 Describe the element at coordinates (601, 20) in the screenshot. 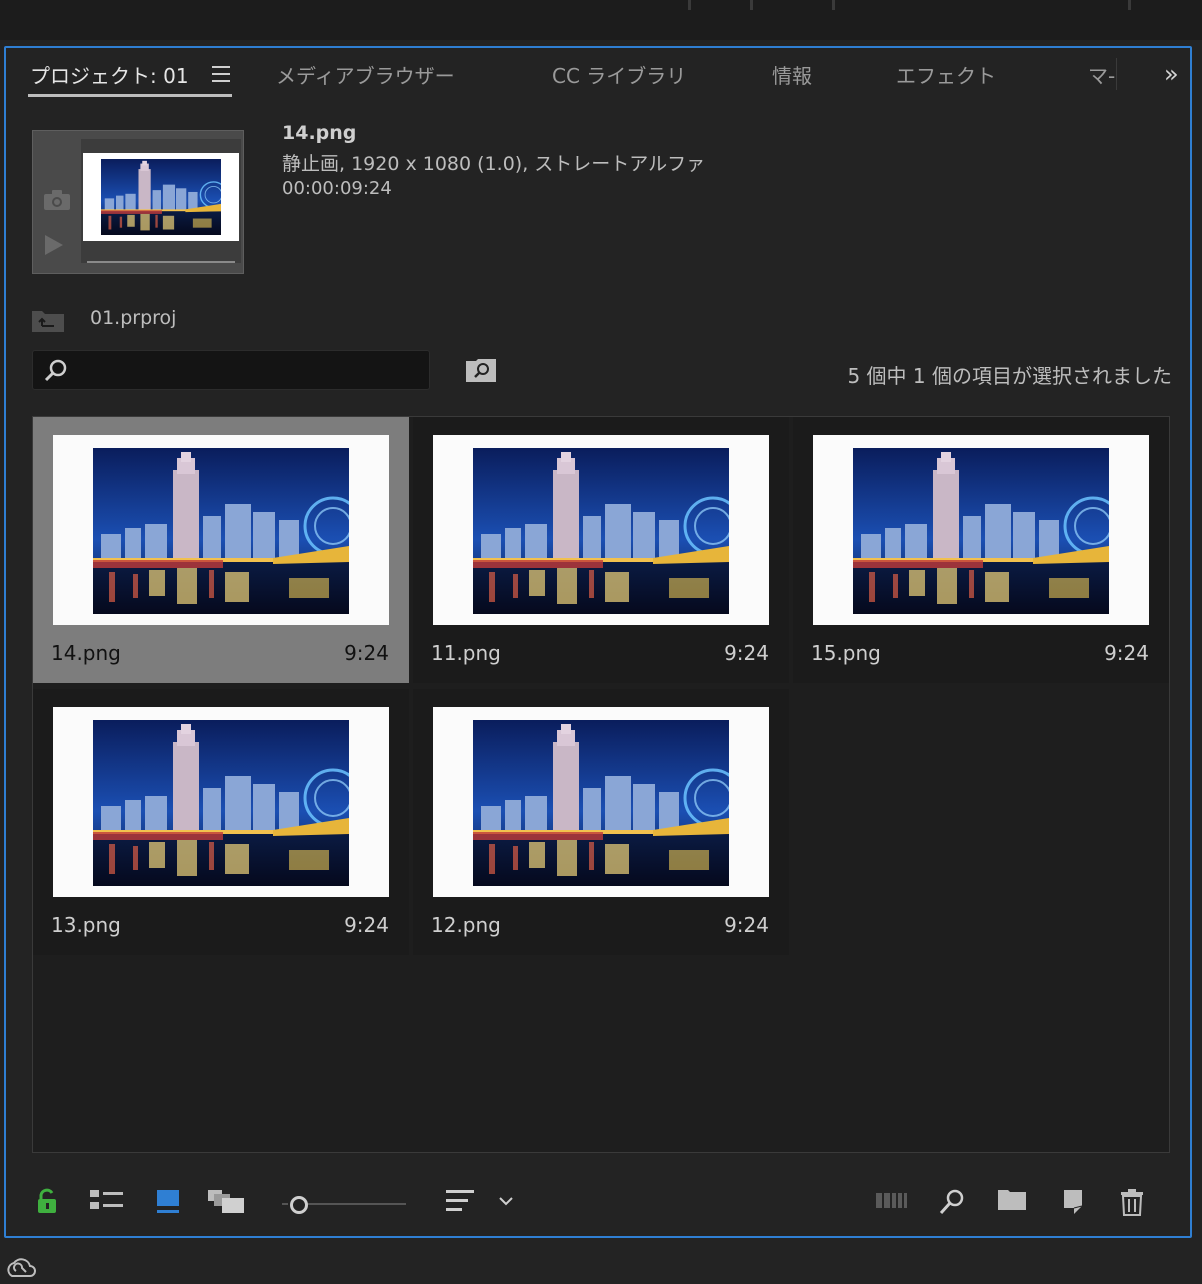

I see `top-strip` at that location.